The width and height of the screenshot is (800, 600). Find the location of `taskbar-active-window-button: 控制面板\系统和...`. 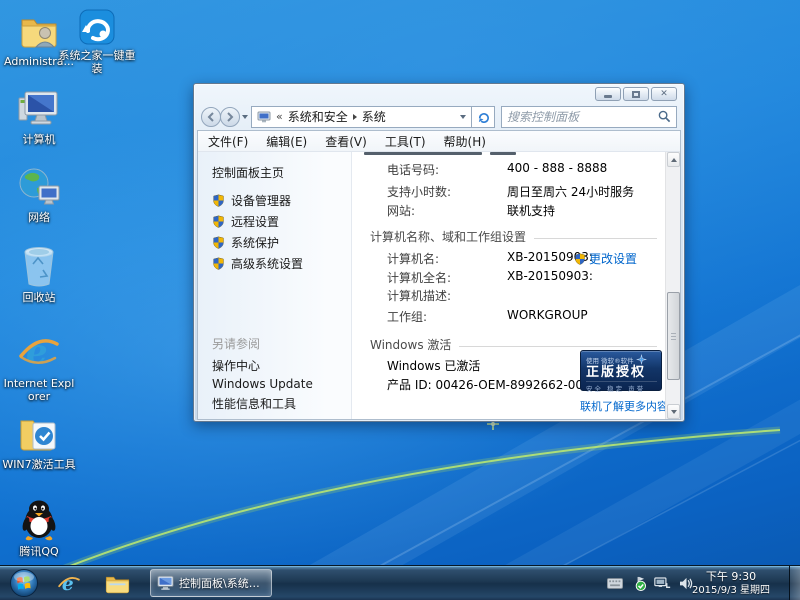

taskbar-active-window-button: 控制面板\系统和... is located at coordinates (211, 583).